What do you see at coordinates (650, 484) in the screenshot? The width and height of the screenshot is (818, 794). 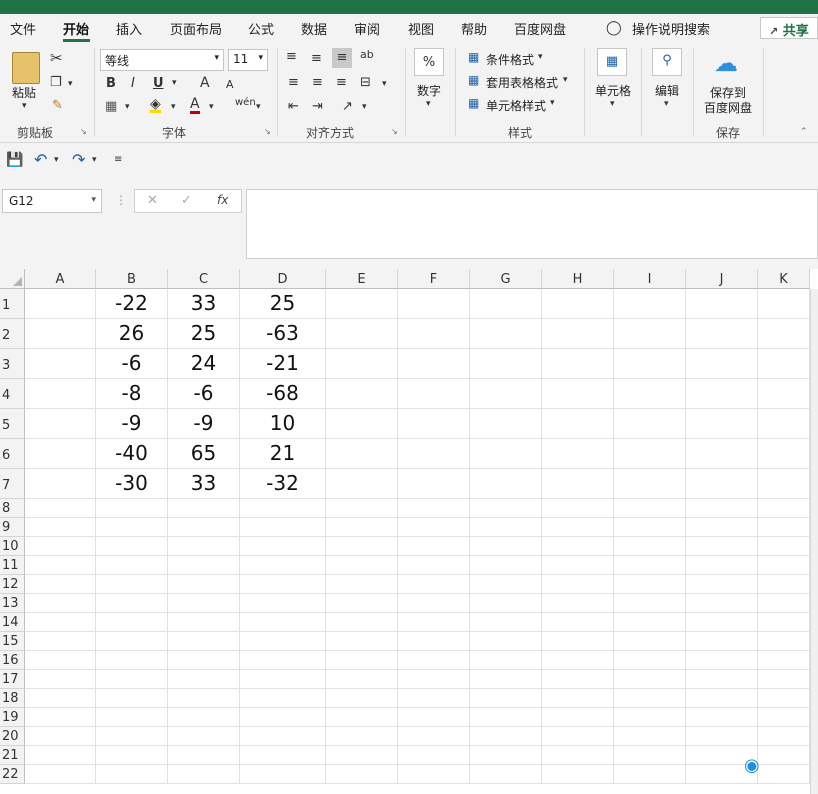 I see `cell-i7` at bounding box center [650, 484].